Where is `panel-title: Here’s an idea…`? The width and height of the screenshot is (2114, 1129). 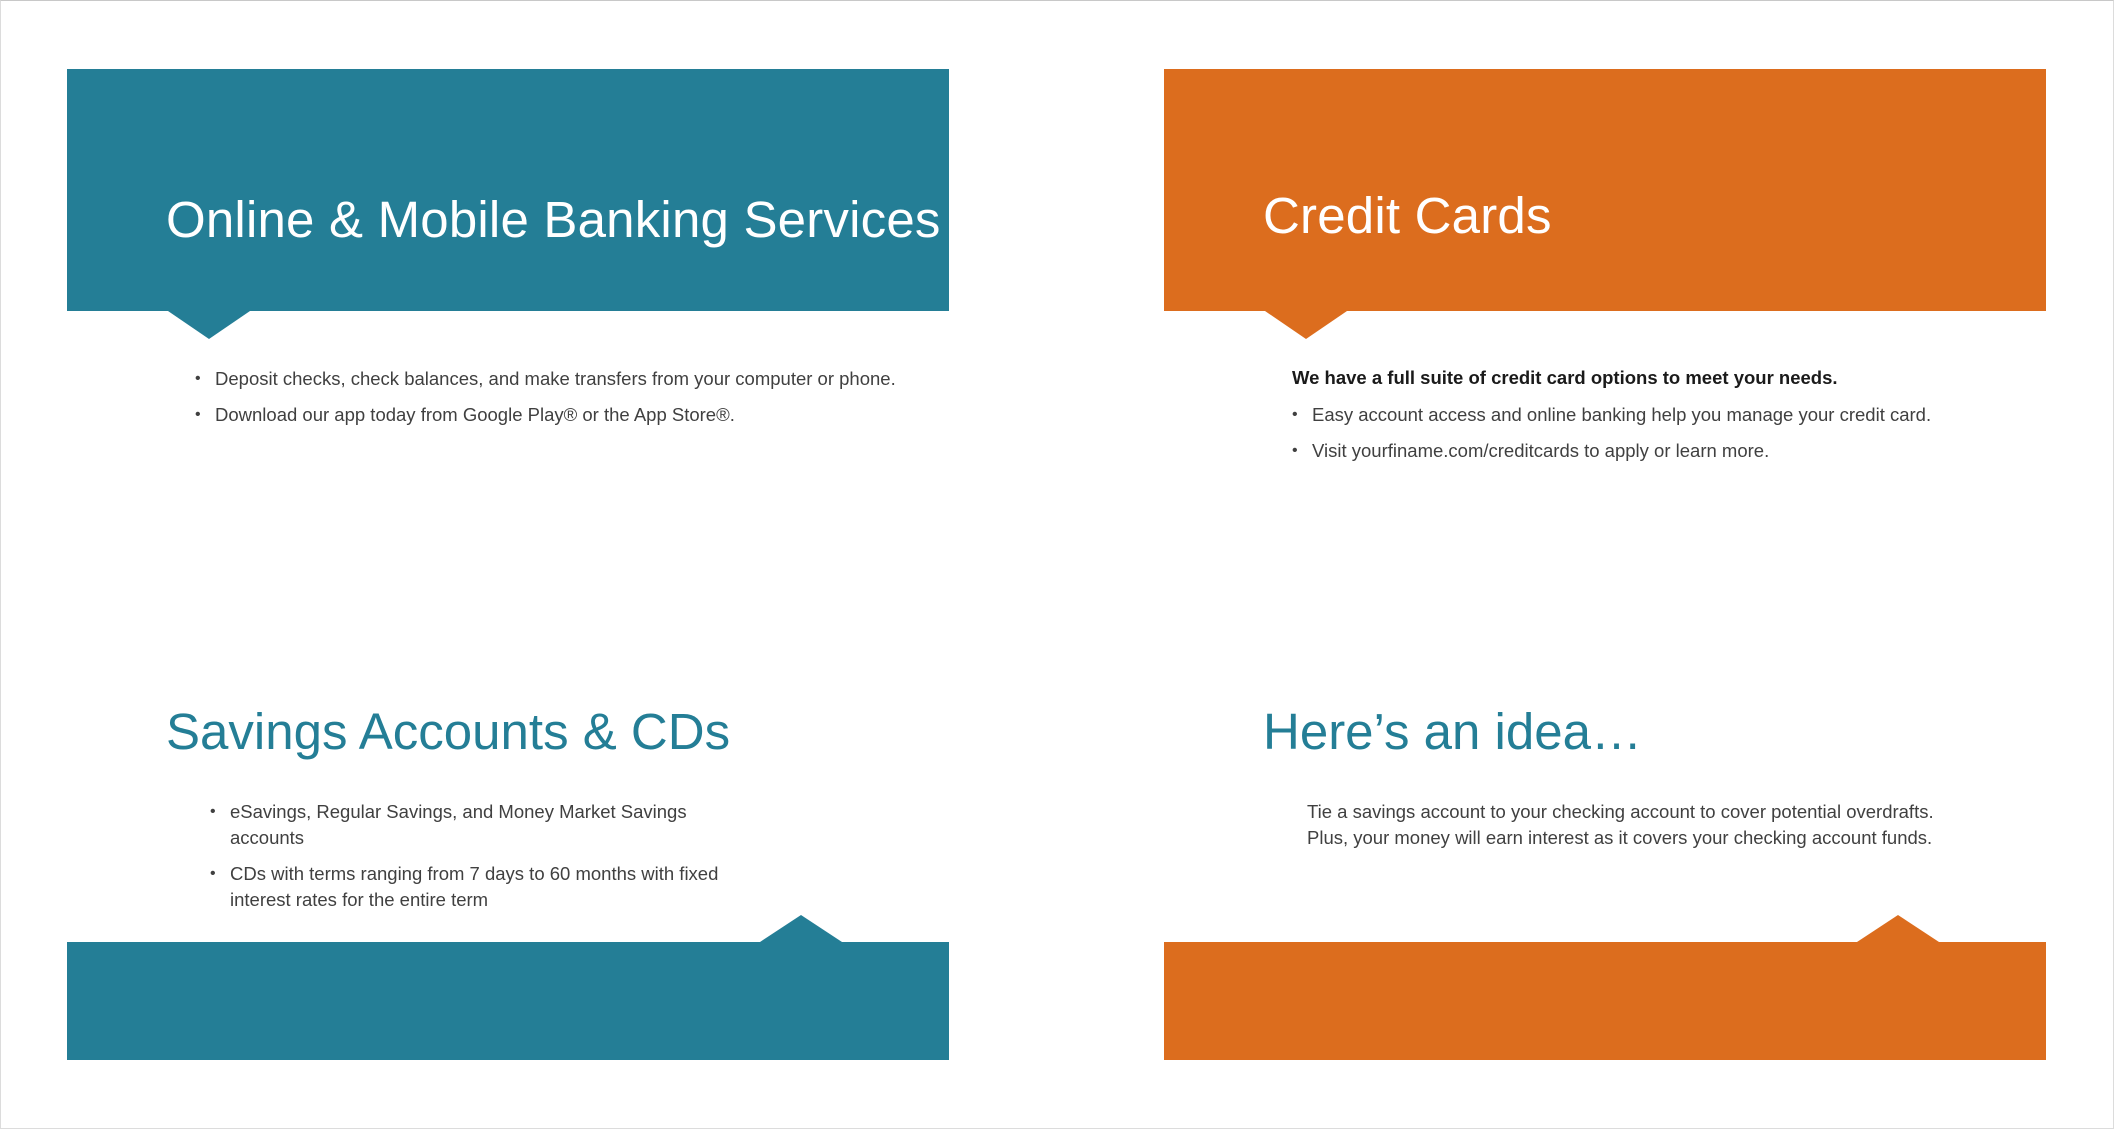
panel-title: Here’s an idea… is located at coordinates (1452, 731).